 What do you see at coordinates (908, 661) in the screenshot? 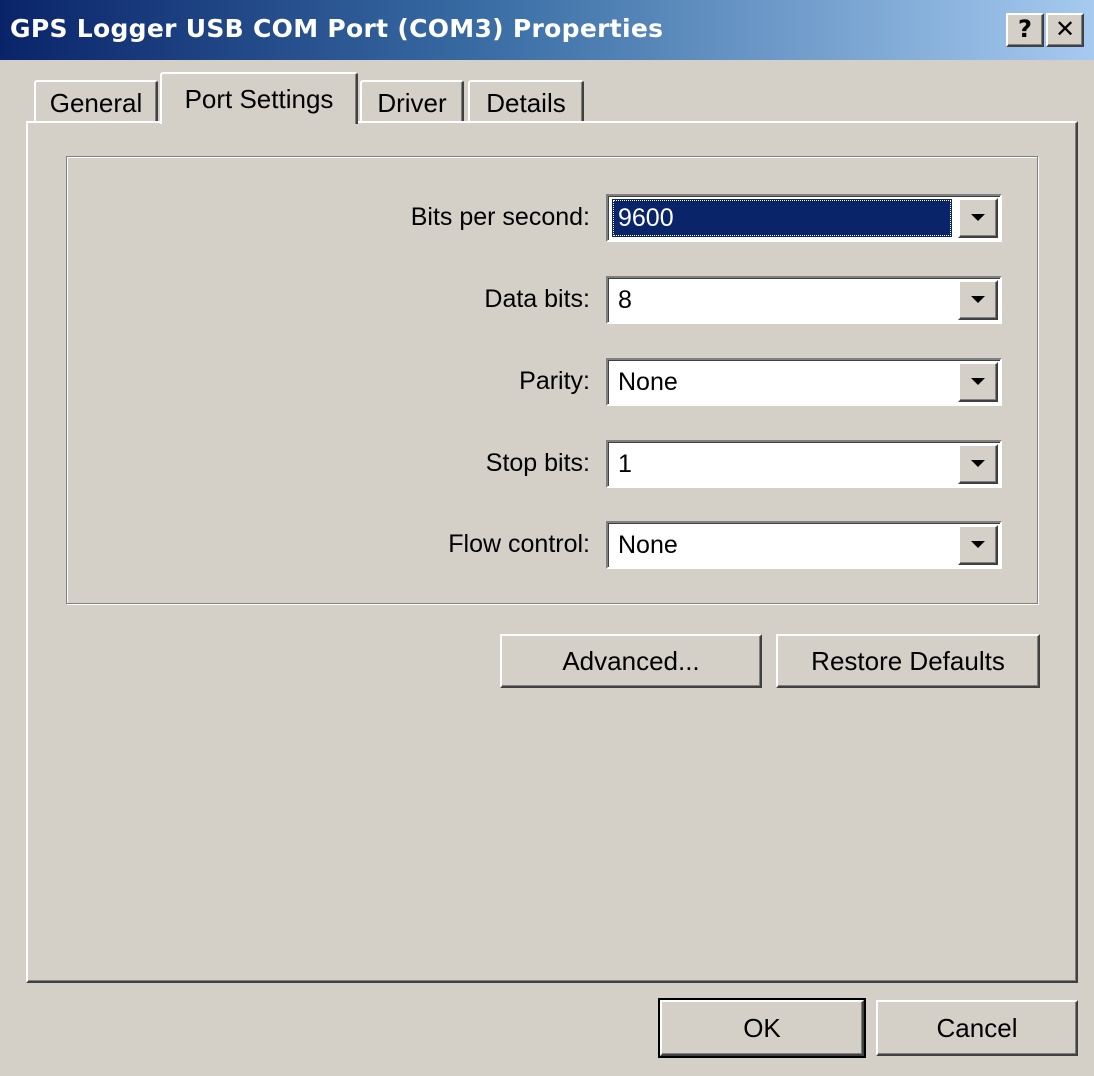
I see `restore-defaults-button: Restore Defaults` at bounding box center [908, 661].